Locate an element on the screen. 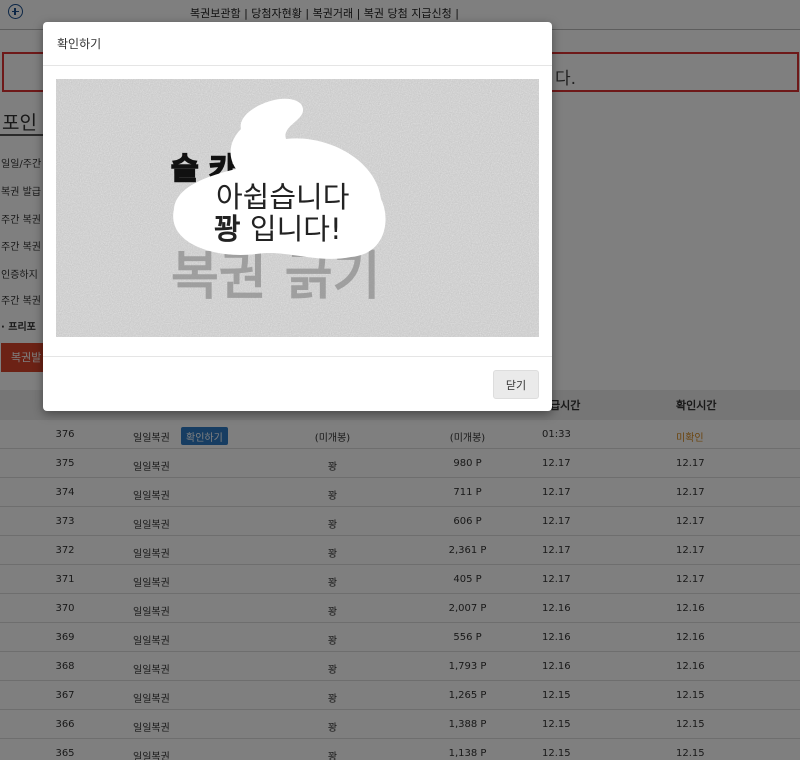 The width and height of the screenshot is (800, 760). modal-title: 확인하기 is located at coordinates (79, 44).